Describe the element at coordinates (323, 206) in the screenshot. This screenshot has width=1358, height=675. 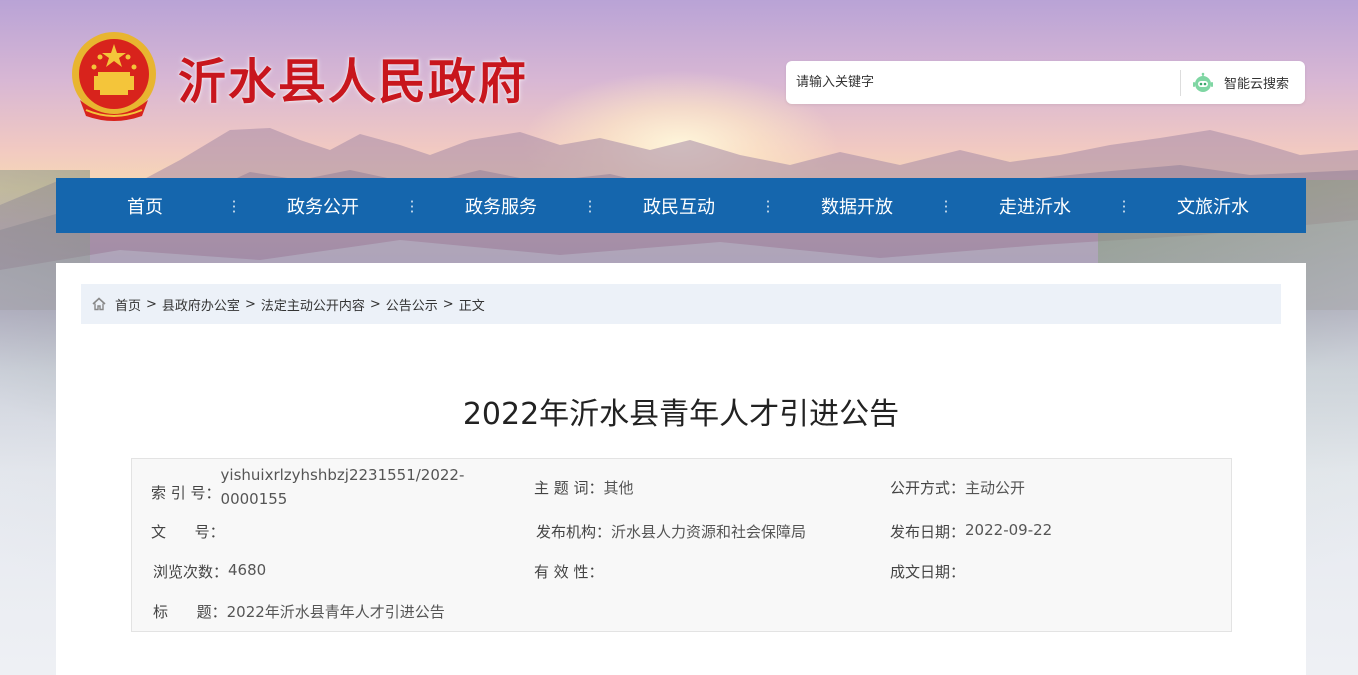
I see `nav-item-government-affairs: 政务公开` at that location.